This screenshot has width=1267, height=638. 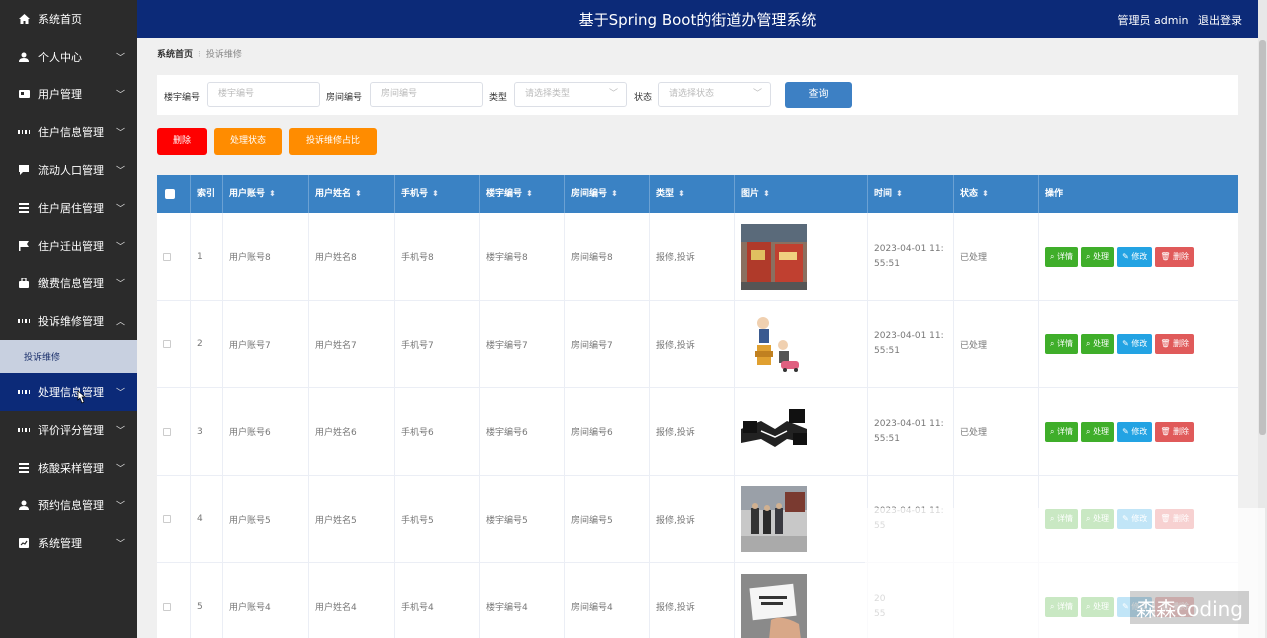 I want to click on sidebar-item-label: 住户迁出管理, so click(x=71, y=246).